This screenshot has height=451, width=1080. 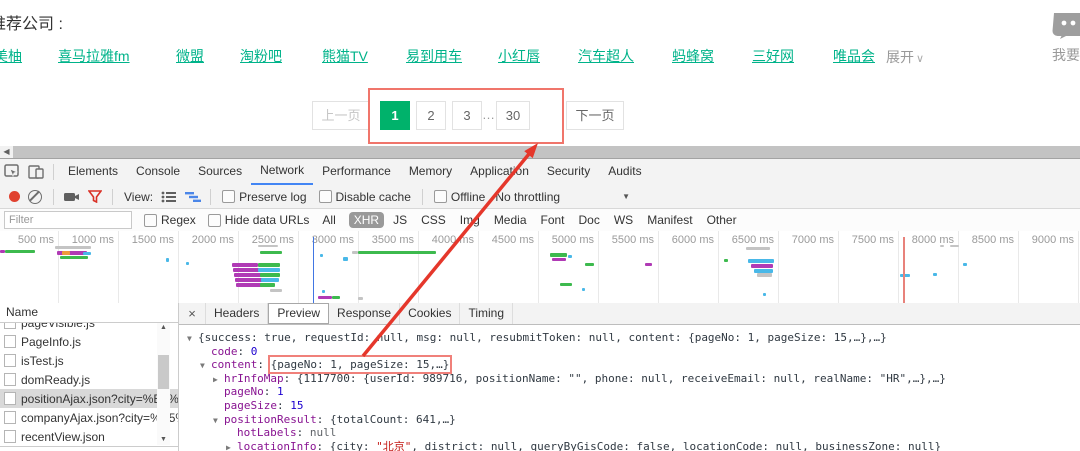 I want to click on json-segment: hrInfoMap, so click(x=254, y=378).